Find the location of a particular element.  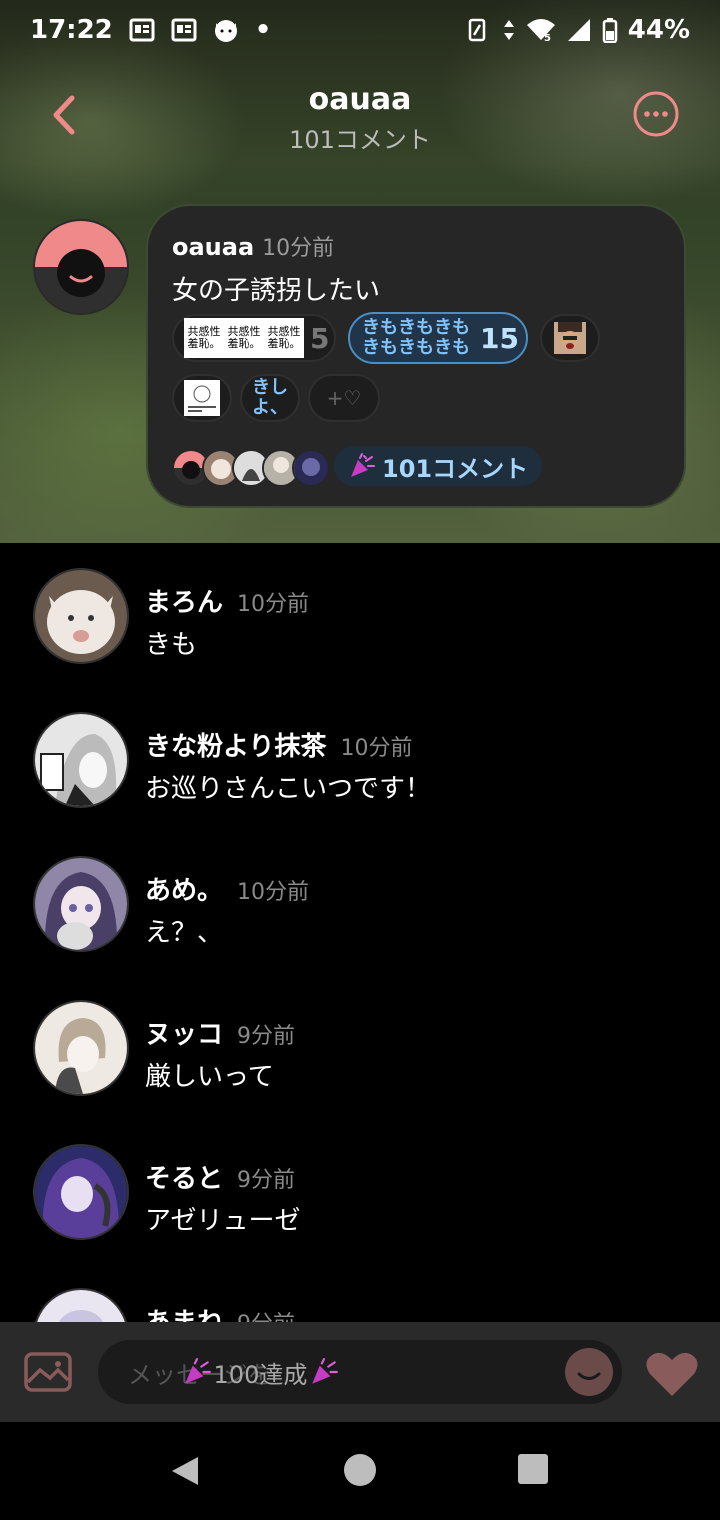

commenter-name: まろん is located at coordinates (184, 603).